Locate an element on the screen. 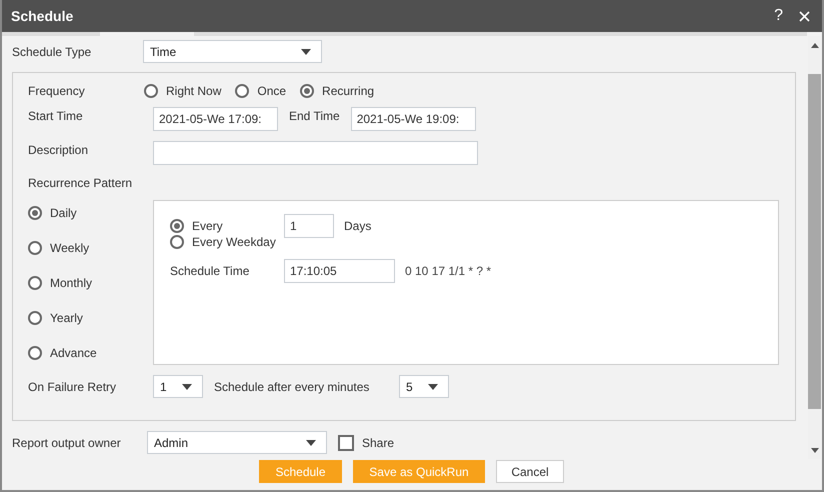 This screenshot has height=492, width=824. radio-label: Every is located at coordinates (207, 226).